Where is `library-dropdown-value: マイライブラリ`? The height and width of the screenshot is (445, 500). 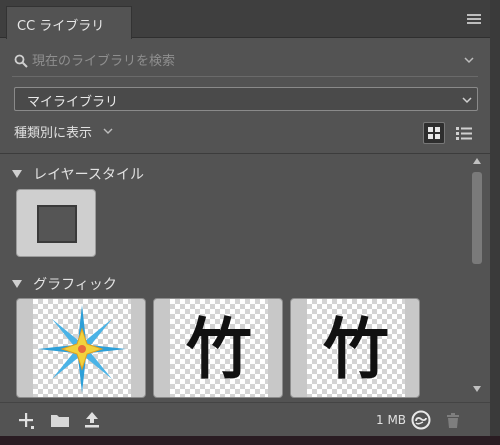 library-dropdown-value: マイライブラリ is located at coordinates (73, 102).